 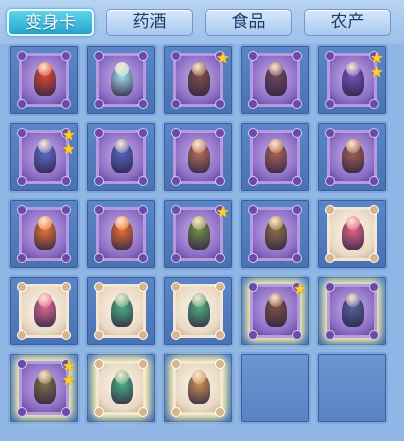 I want to click on tab-medicinal-wine: 药酒, so click(x=149, y=22).